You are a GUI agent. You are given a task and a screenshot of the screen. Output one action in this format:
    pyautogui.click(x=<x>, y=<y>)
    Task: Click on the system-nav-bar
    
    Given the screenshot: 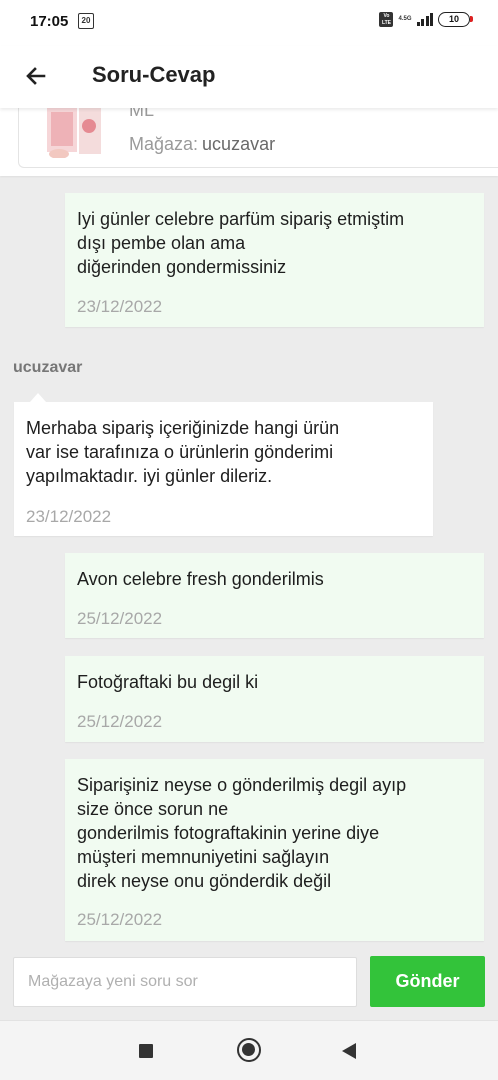 What is the action you would take?
    pyautogui.click(x=249, y=1050)
    